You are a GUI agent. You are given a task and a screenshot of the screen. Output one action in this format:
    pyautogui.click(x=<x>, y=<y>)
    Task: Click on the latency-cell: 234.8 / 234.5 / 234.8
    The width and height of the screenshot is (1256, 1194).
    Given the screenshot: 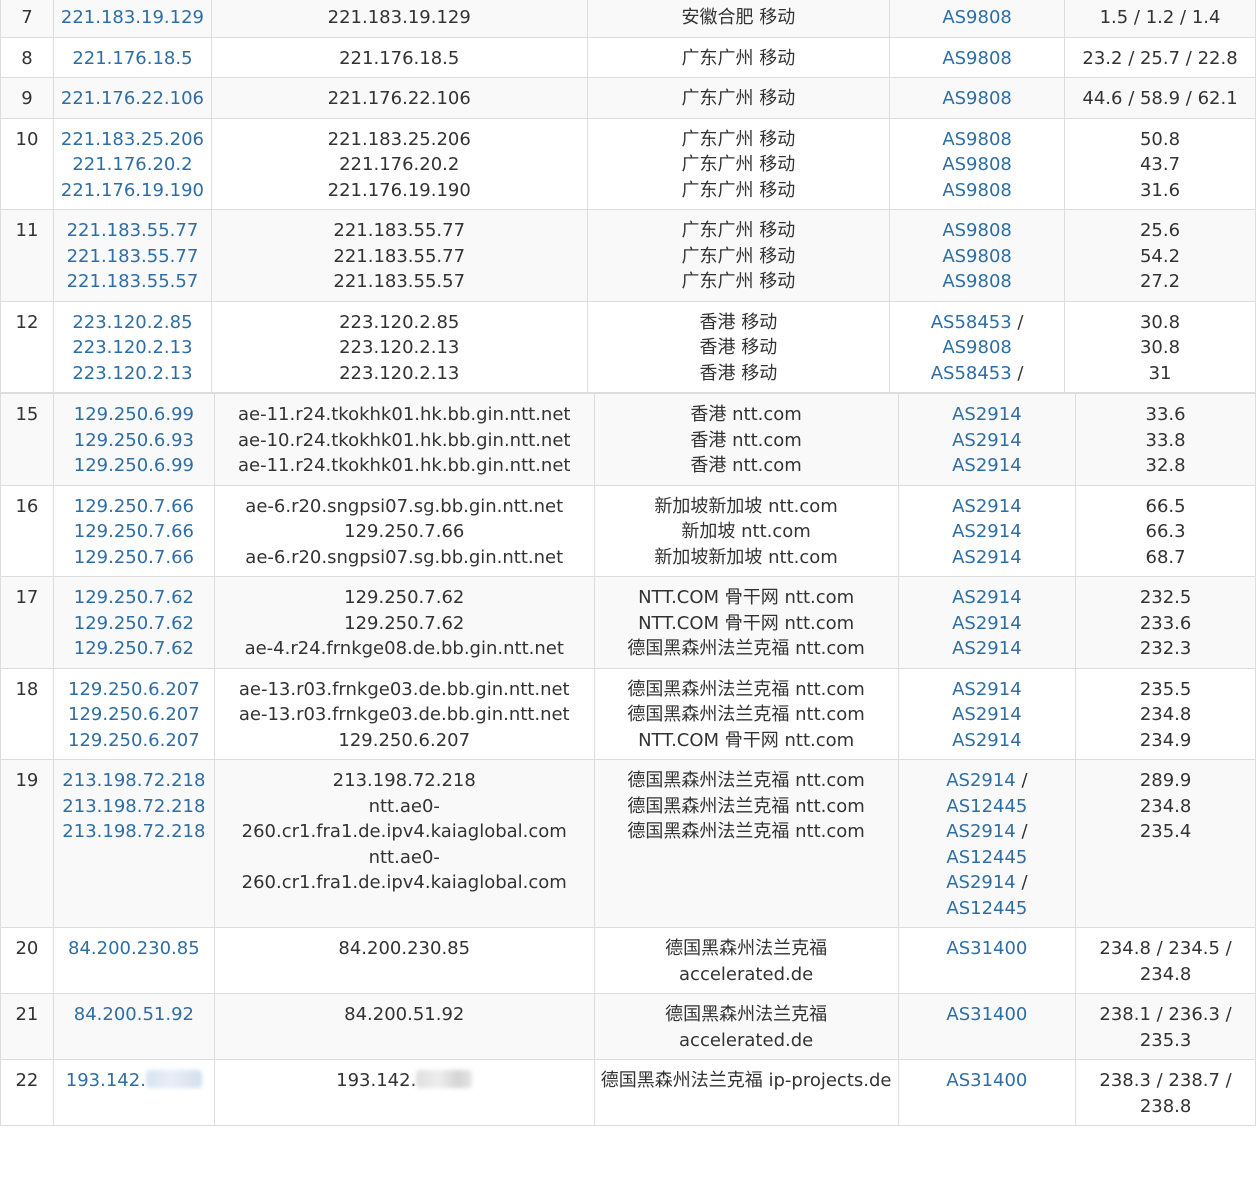 What is the action you would take?
    pyautogui.click(x=1165, y=960)
    